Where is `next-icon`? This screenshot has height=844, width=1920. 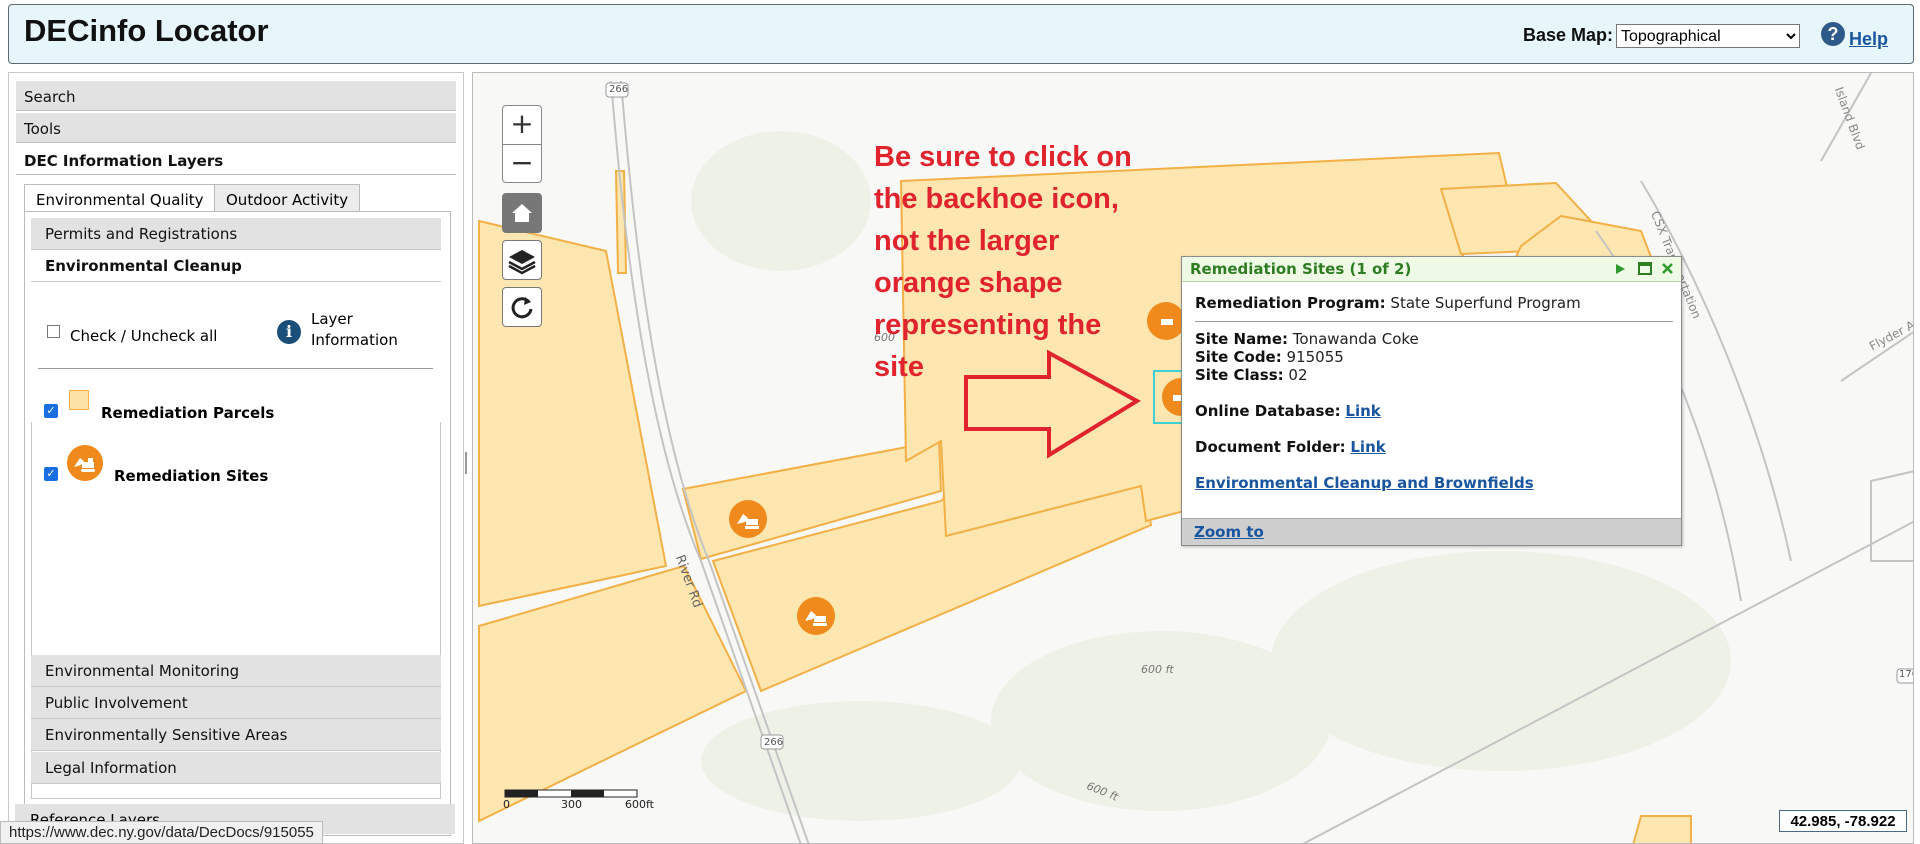
next-icon is located at coordinates (1620, 269).